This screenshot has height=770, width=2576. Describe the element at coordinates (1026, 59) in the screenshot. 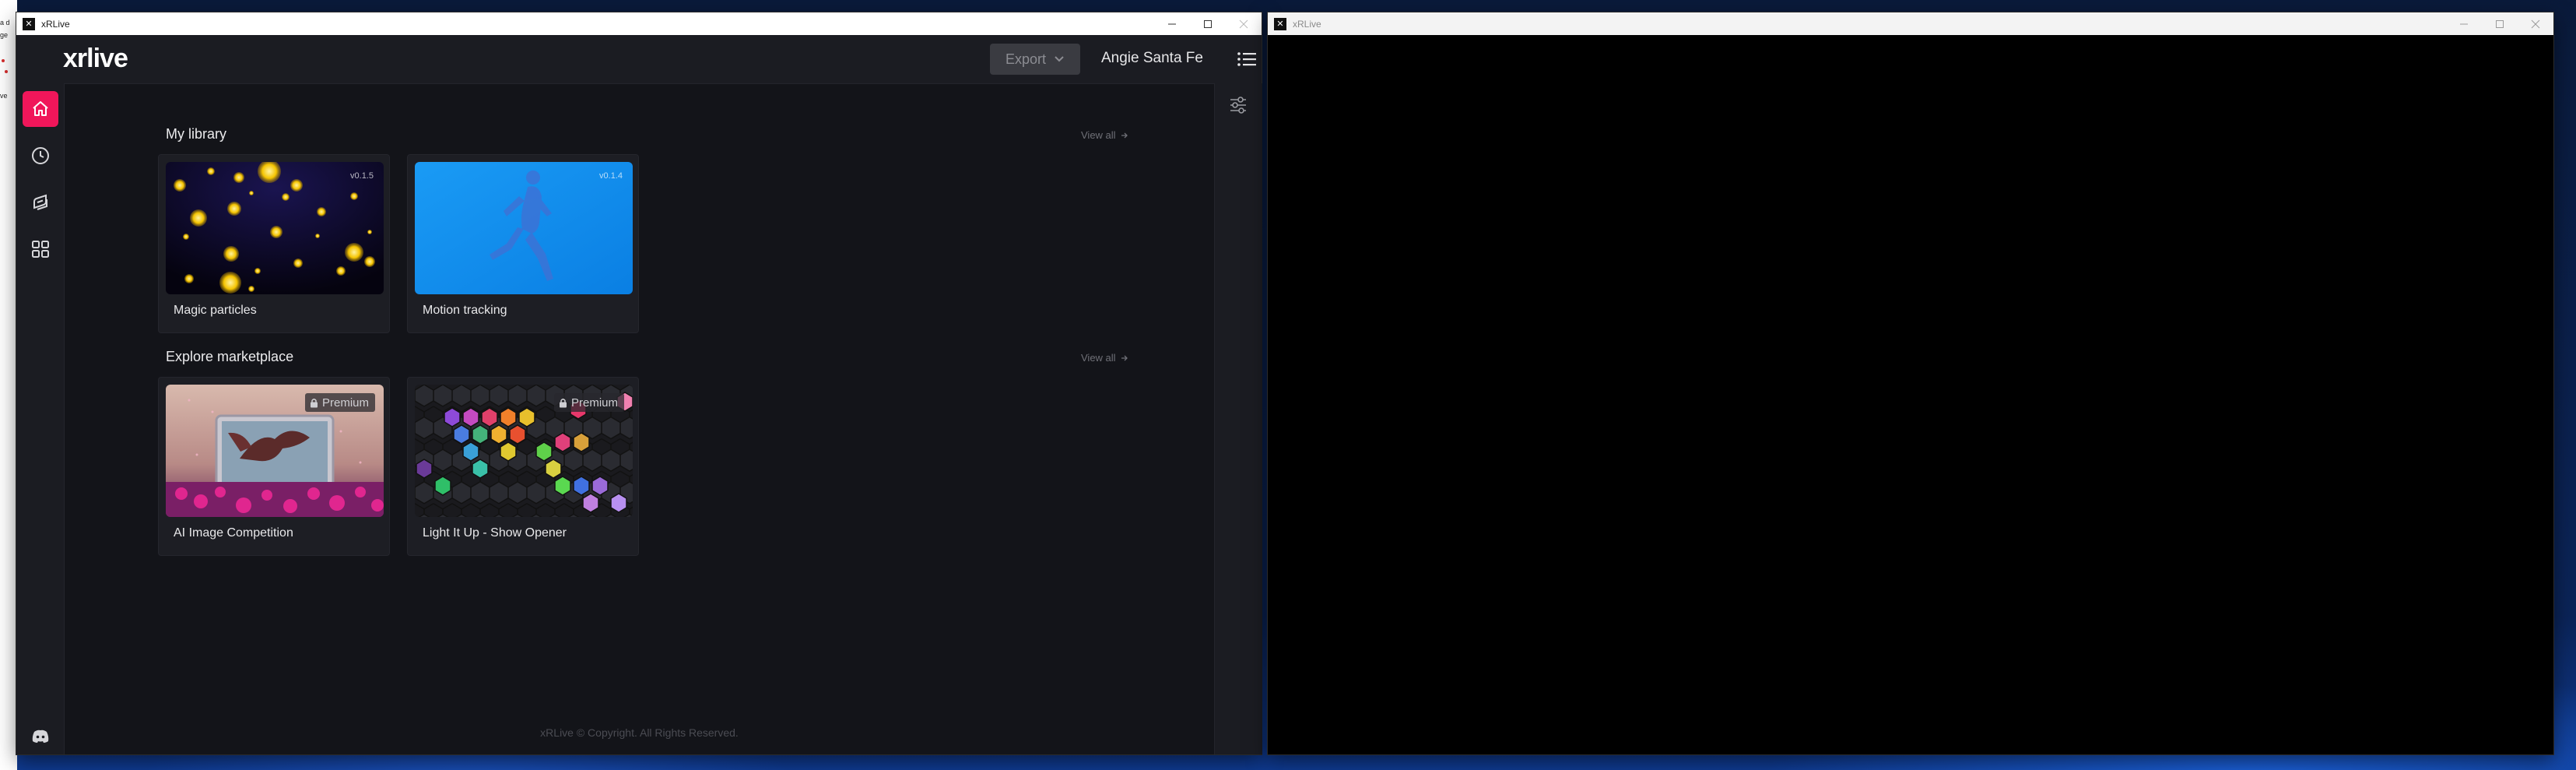

I see `export-label: Export` at that location.